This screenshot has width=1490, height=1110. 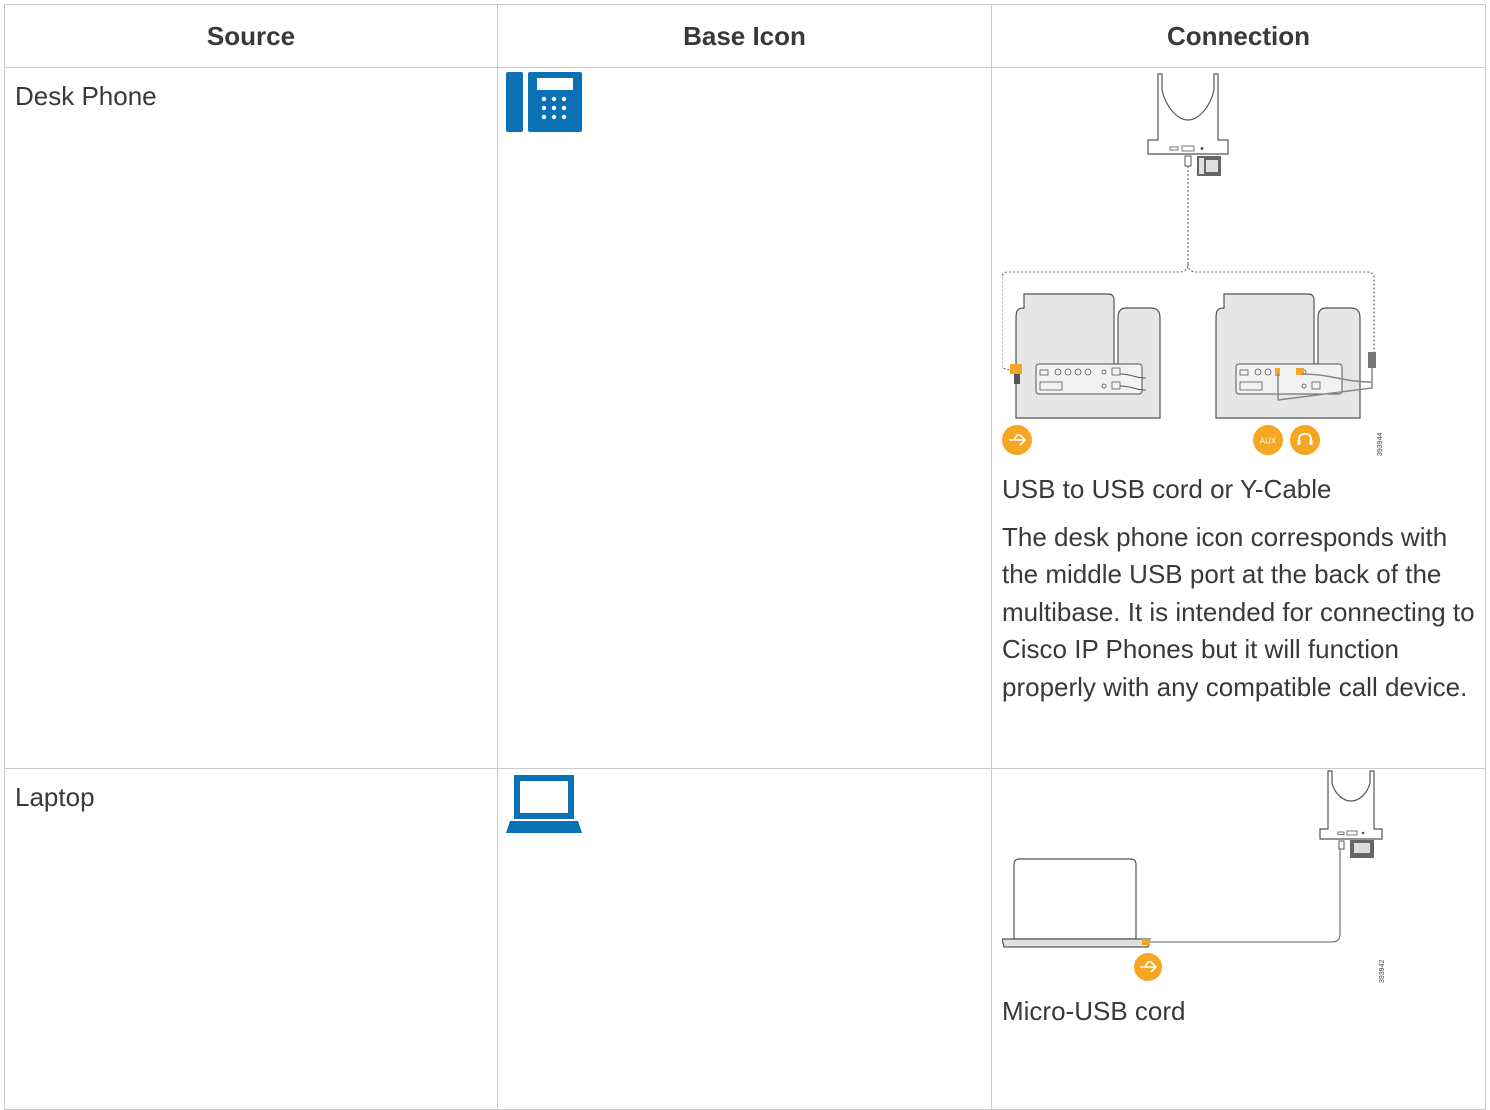 I want to click on header-source: Source, so click(x=251, y=36).